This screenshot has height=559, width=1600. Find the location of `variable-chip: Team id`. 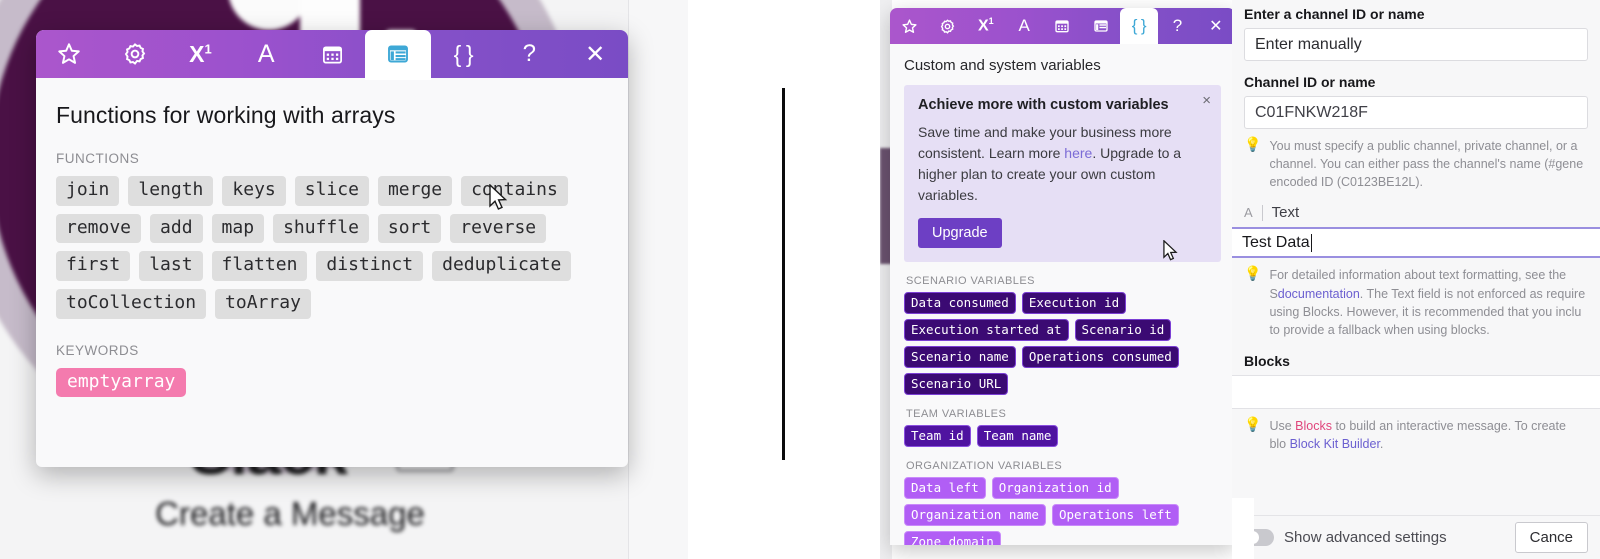

variable-chip: Team id is located at coordinates (937, 436).